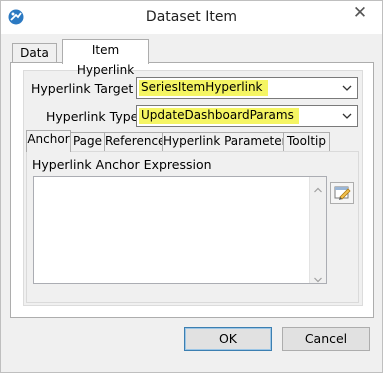 The width and height of the screenshot is (383, 373). What do you see at coordinates (227, 141) in the screenshot?
I see `tab-hyperlink-parameters: Hyperlink Parameters` at bounding box center [227, 141].